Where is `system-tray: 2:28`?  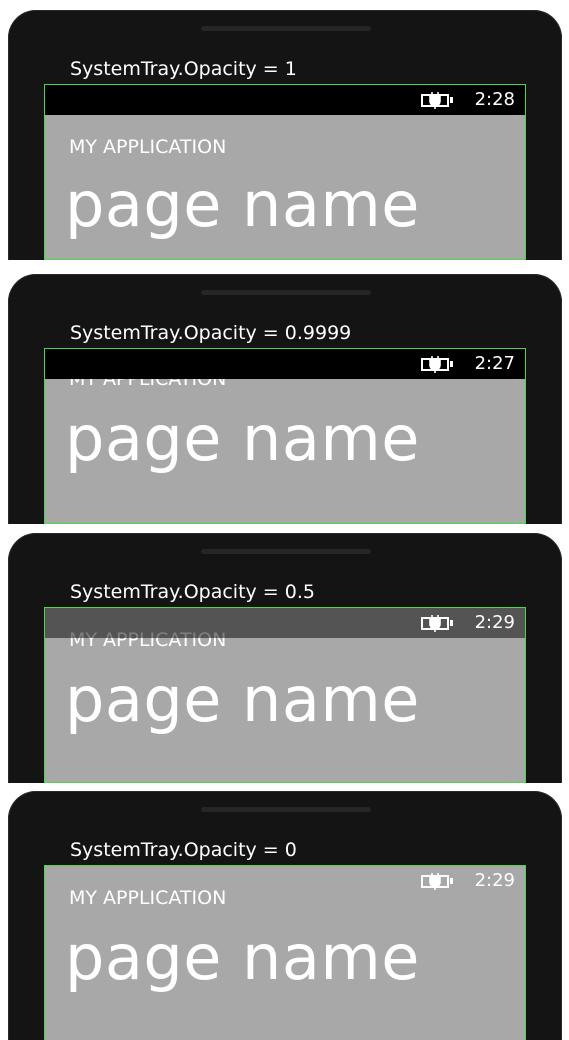 system-tray: 2:28 is located at coordinates (285, 100).